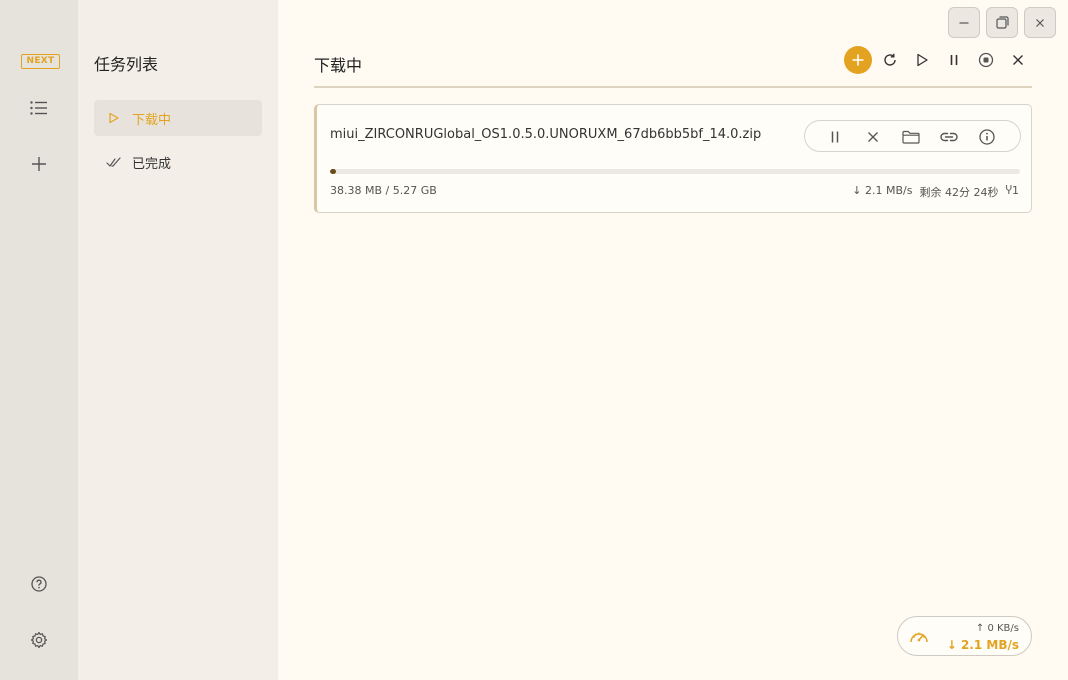 The height and width of the screenshot is (680, 1068). I want to click on download-speed-total-value: 2.1 MB/s, so click(989, 645).